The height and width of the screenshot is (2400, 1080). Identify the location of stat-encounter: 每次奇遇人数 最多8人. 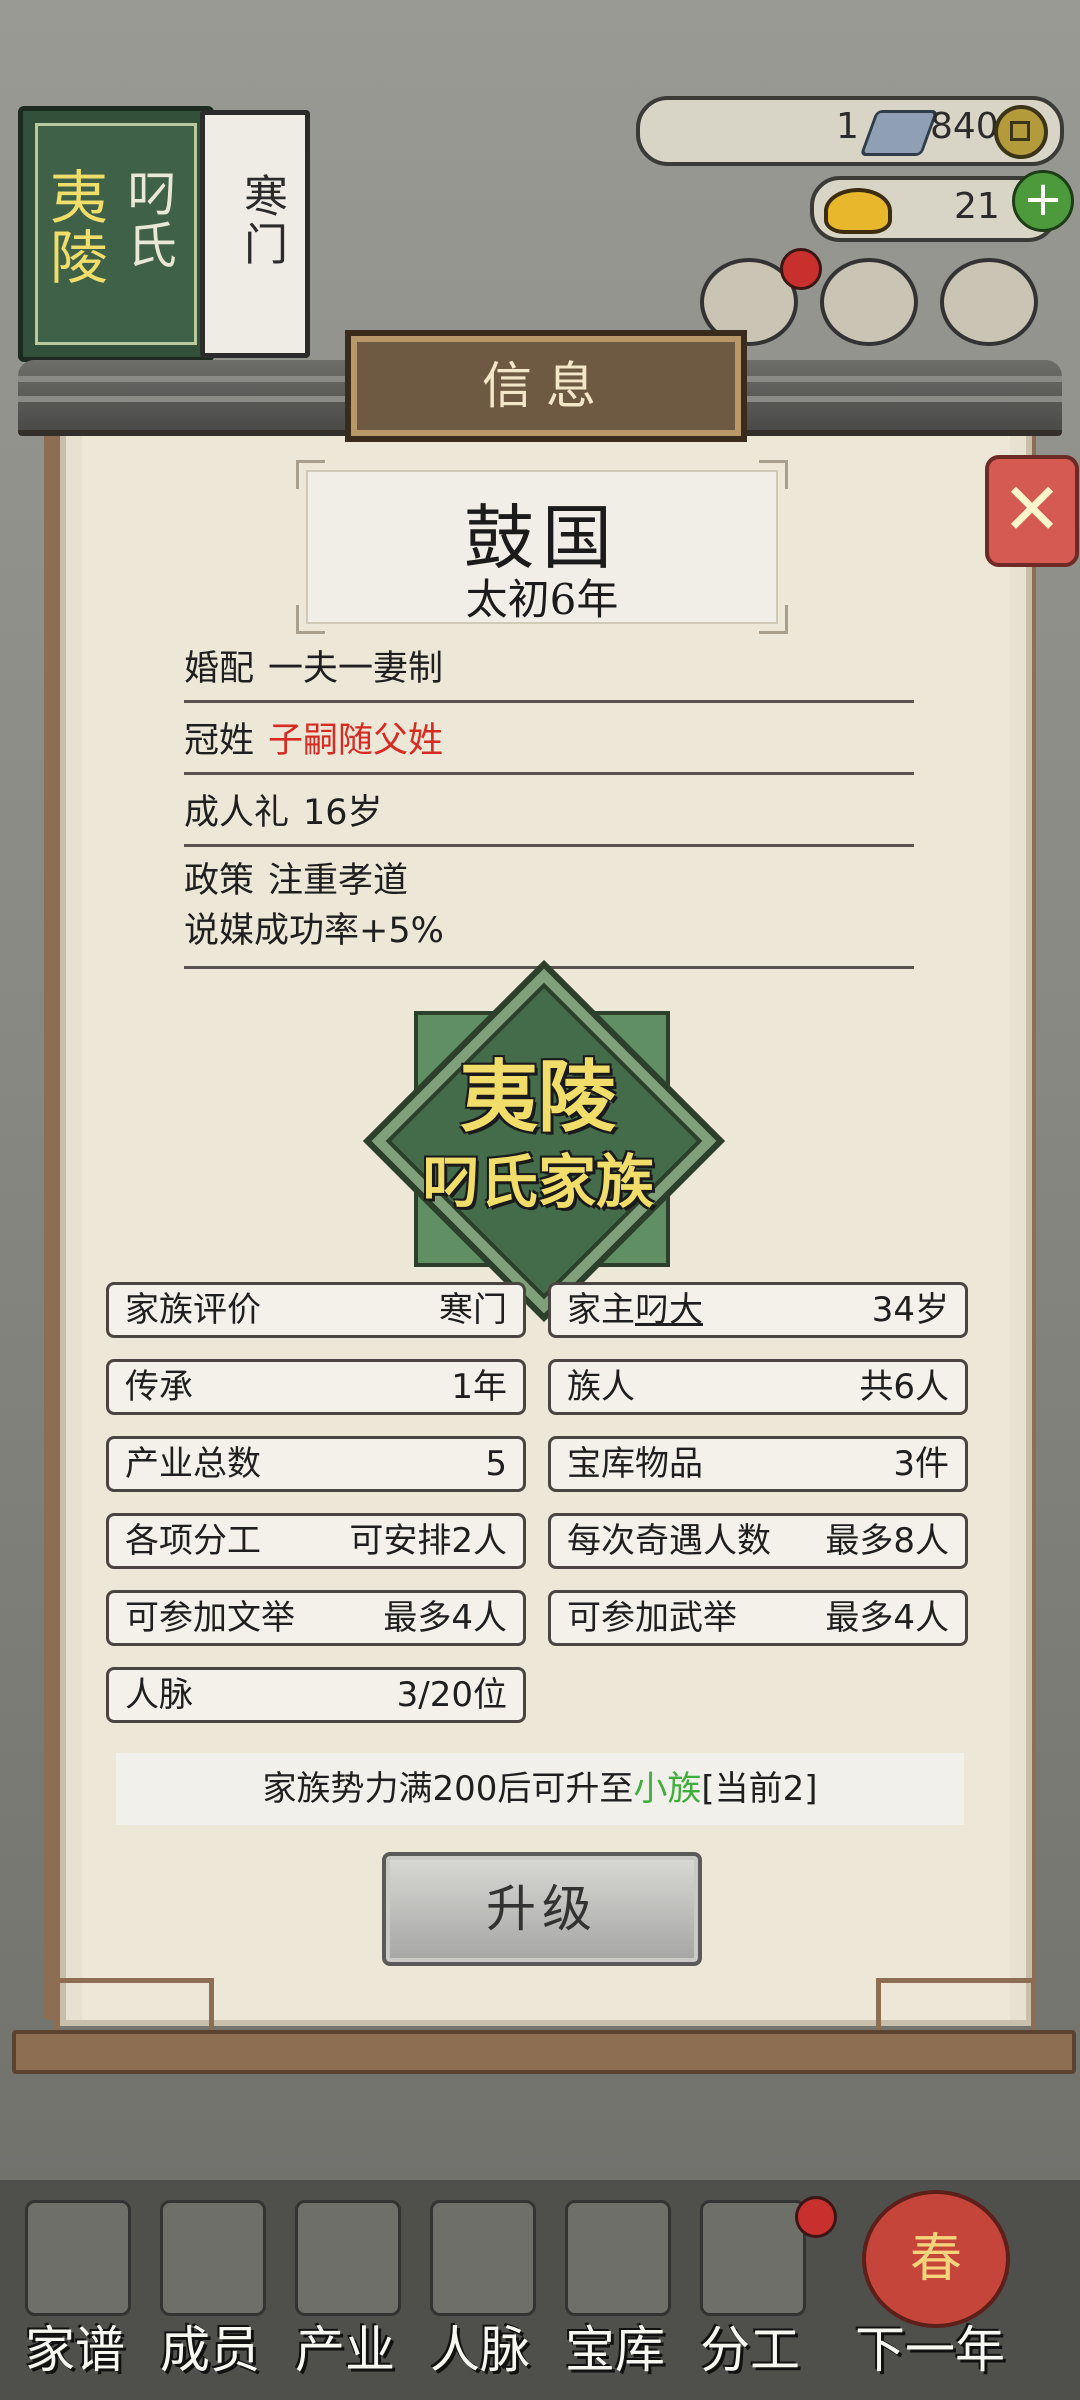
(758, 1541).